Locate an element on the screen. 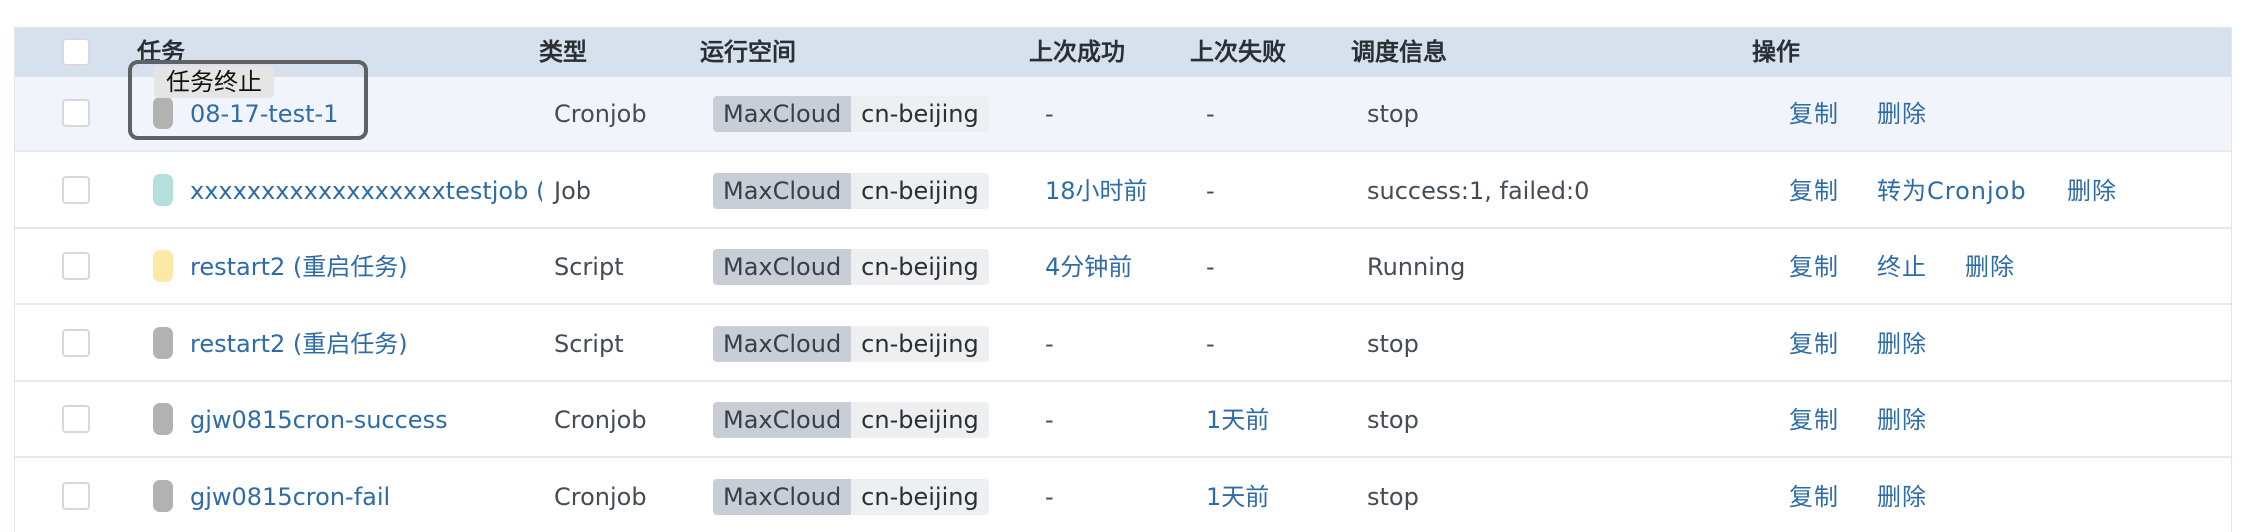 The image size is (2250, 532). header-actions: 操作 is located at coordinates (1776, 52).